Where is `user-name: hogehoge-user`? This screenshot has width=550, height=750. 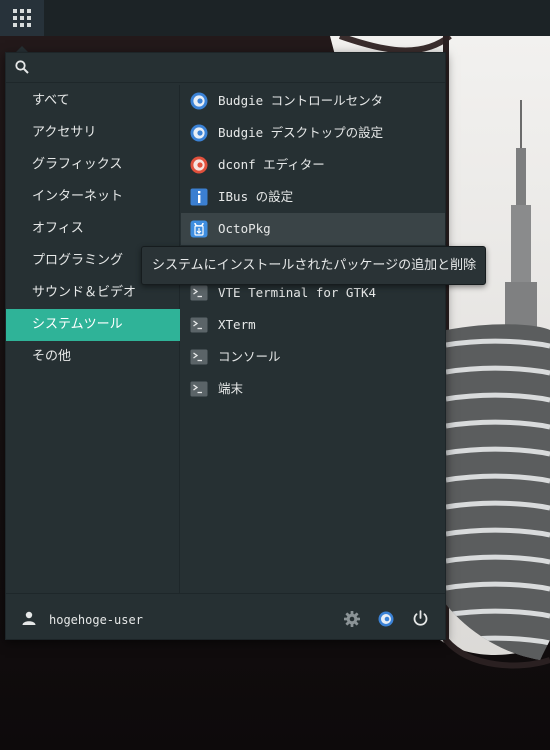
user-name: hogehoge-user is located at coordinates (96, 620).